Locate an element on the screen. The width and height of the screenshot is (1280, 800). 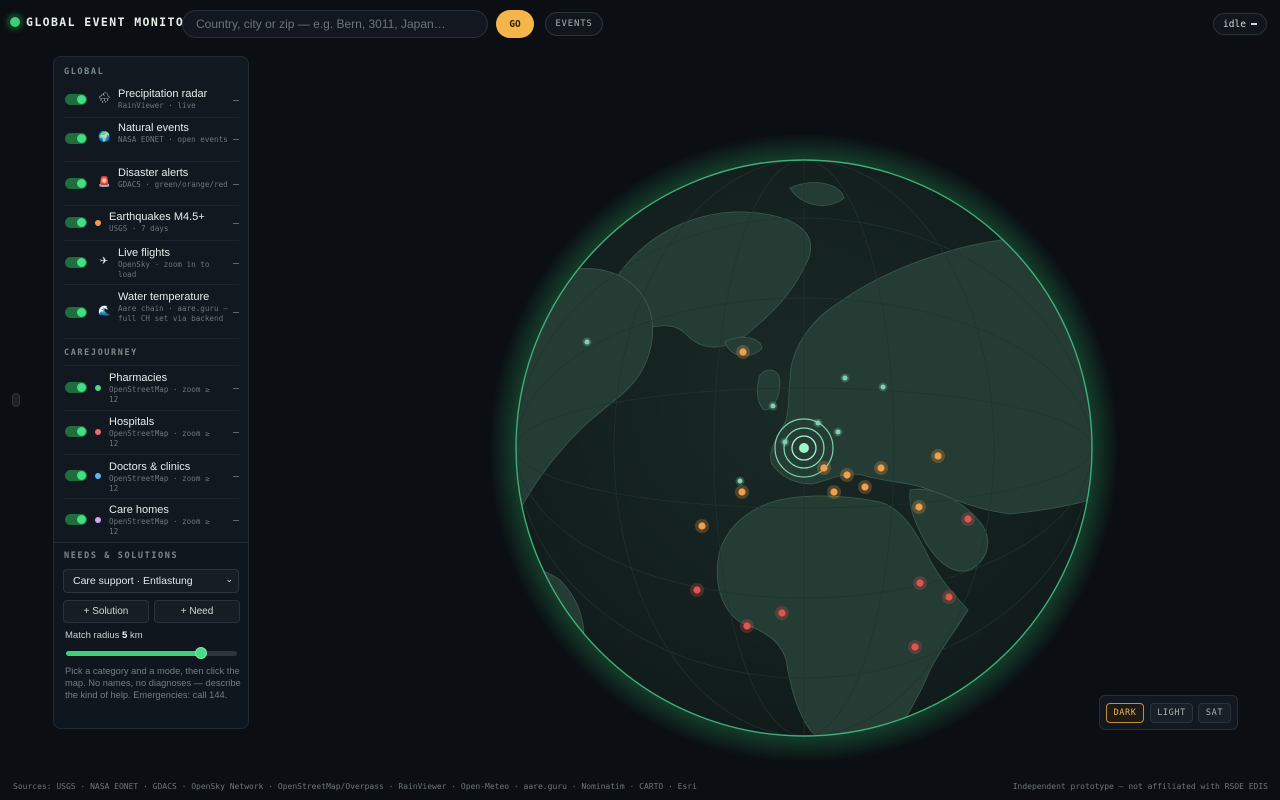
match-radius-unit: km is located at coordinates (136, 635).